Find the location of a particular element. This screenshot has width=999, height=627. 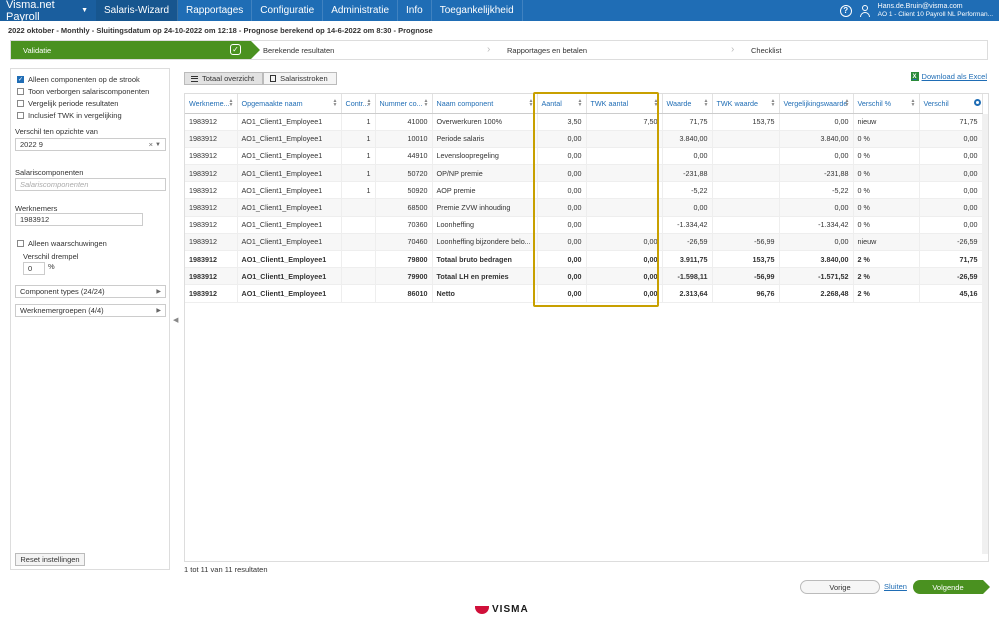

tab-salarisstroken: Salarisstroken is located at coordinates (300, 78).